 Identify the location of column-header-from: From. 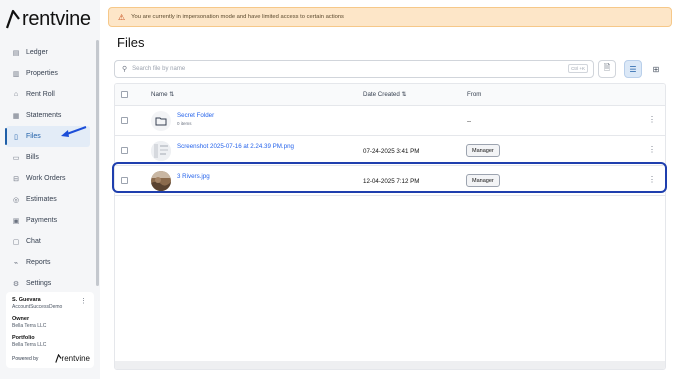
(474, 94).